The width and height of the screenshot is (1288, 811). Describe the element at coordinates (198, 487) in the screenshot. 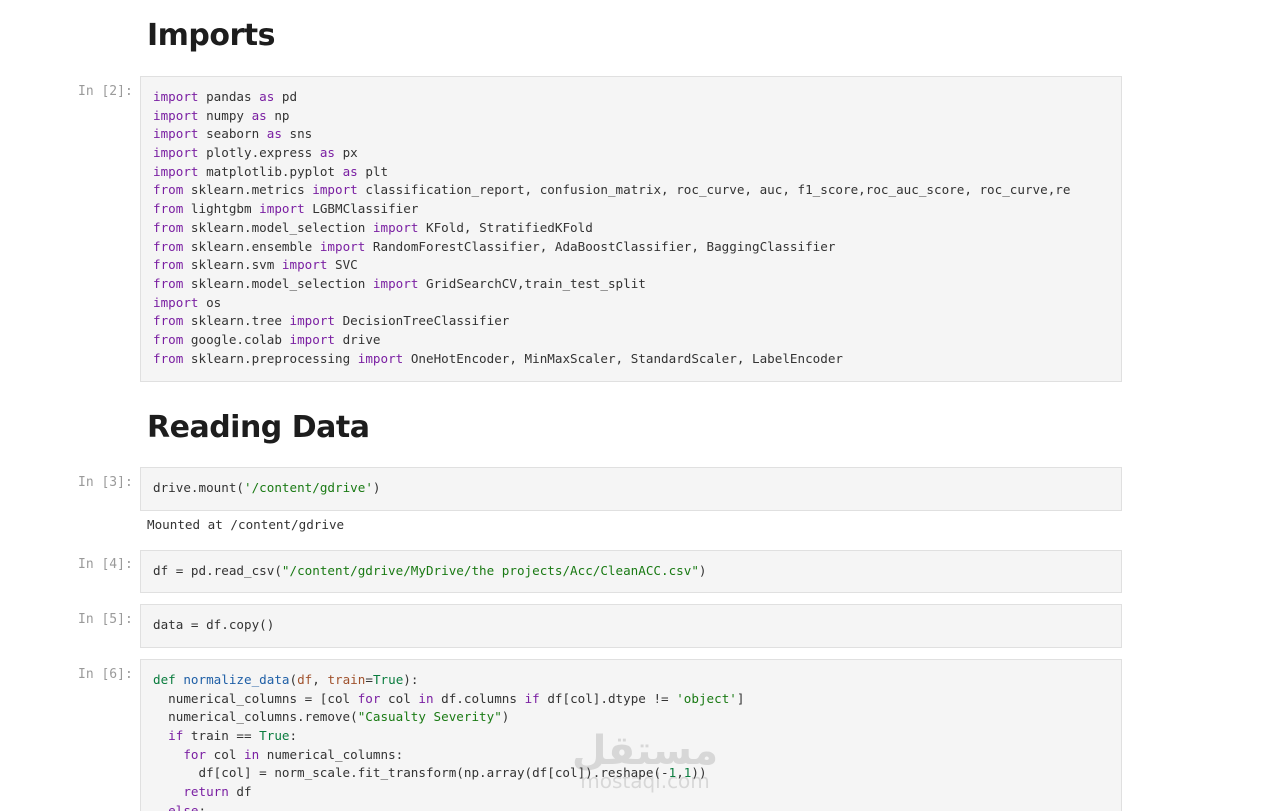

I see `code-token: drive.mount(` at that location.